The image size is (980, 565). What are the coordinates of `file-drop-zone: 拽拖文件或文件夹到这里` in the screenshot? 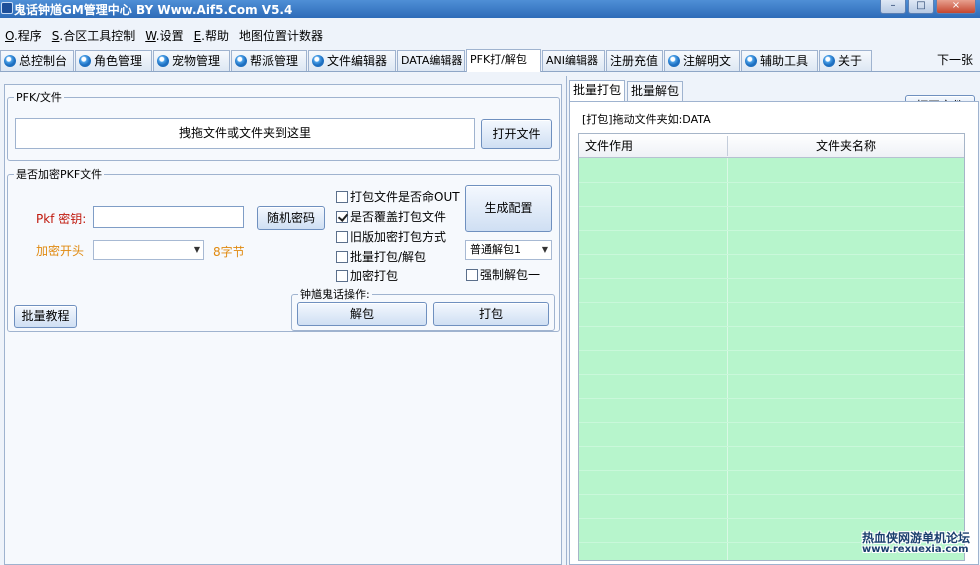 It's located at (245, 133).